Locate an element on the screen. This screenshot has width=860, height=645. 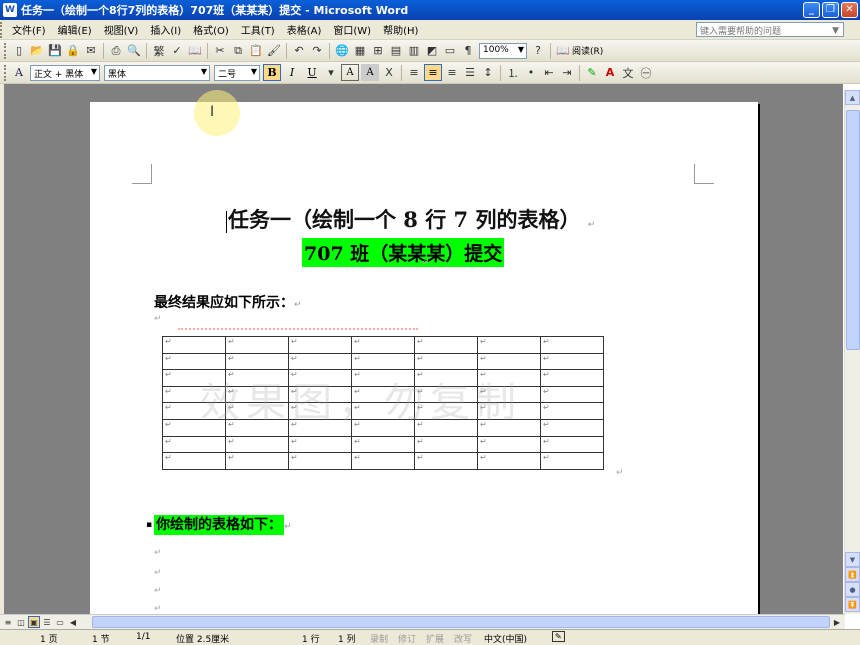
copy-icon: ⧉ is located at coordinates (238, 51).